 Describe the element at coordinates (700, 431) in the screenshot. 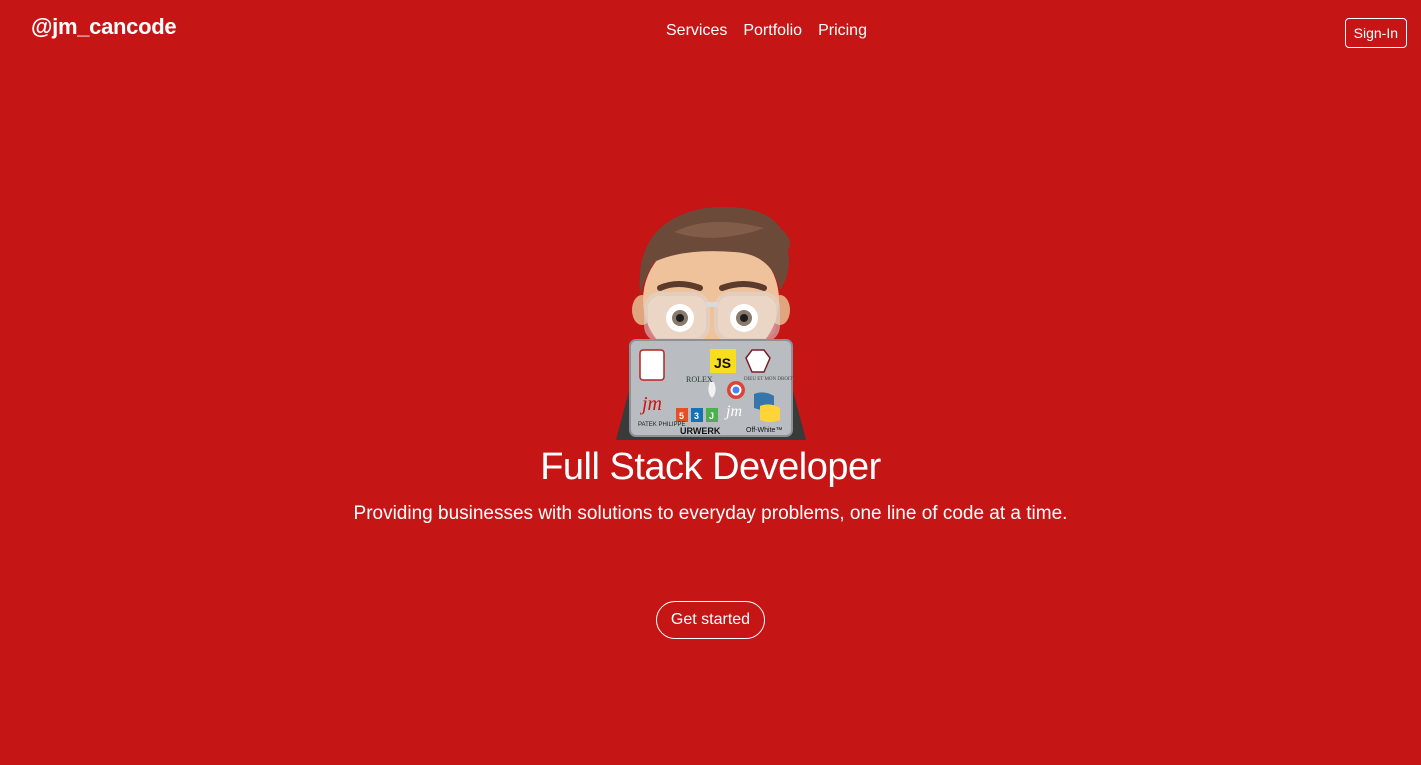

I see `svg-text: URWERK` at that location.